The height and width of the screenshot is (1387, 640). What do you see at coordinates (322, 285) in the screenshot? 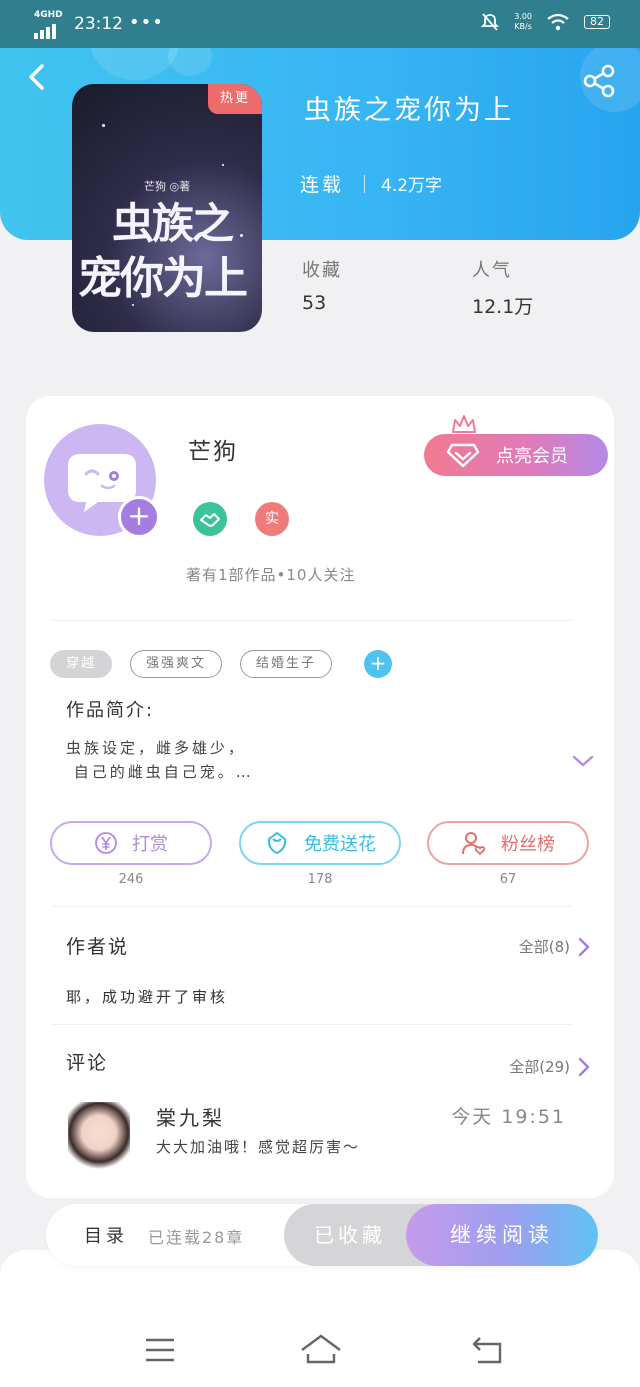
I see `stat-favorites: 收藏 53` at bounding box center [322, 285].